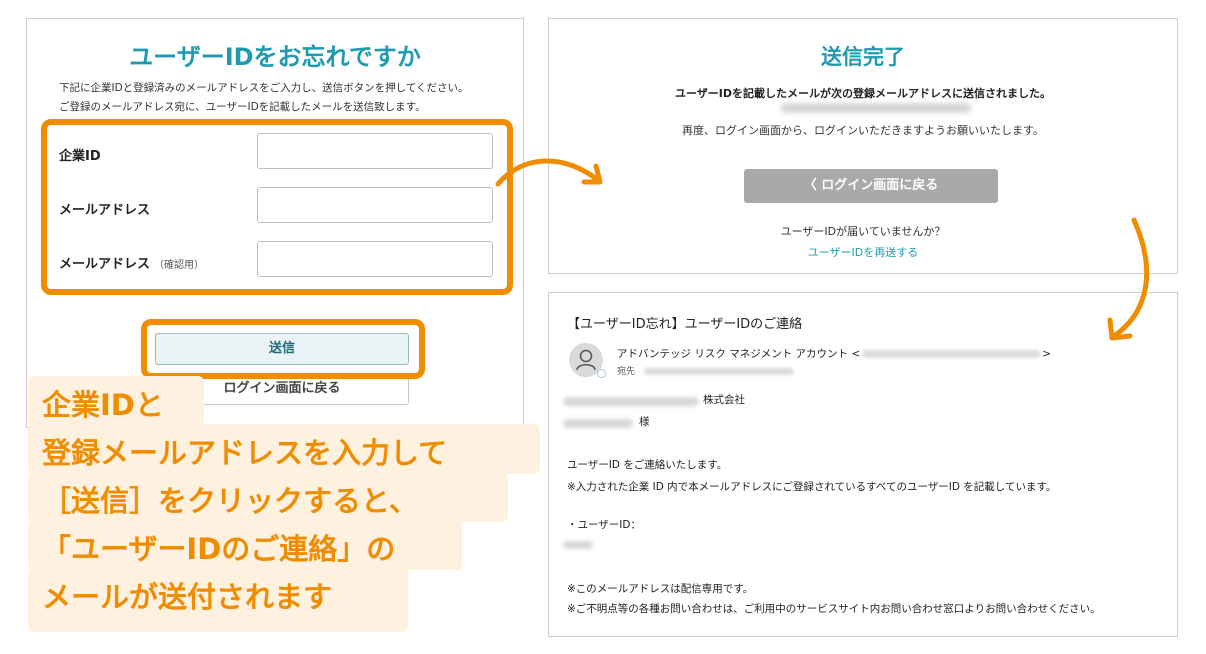 This screenshot has height=654, width=1206. What do you see at coordinates (598, 423) in the screenshot?
I see `redacted-name` at bounding box center [598, 423].